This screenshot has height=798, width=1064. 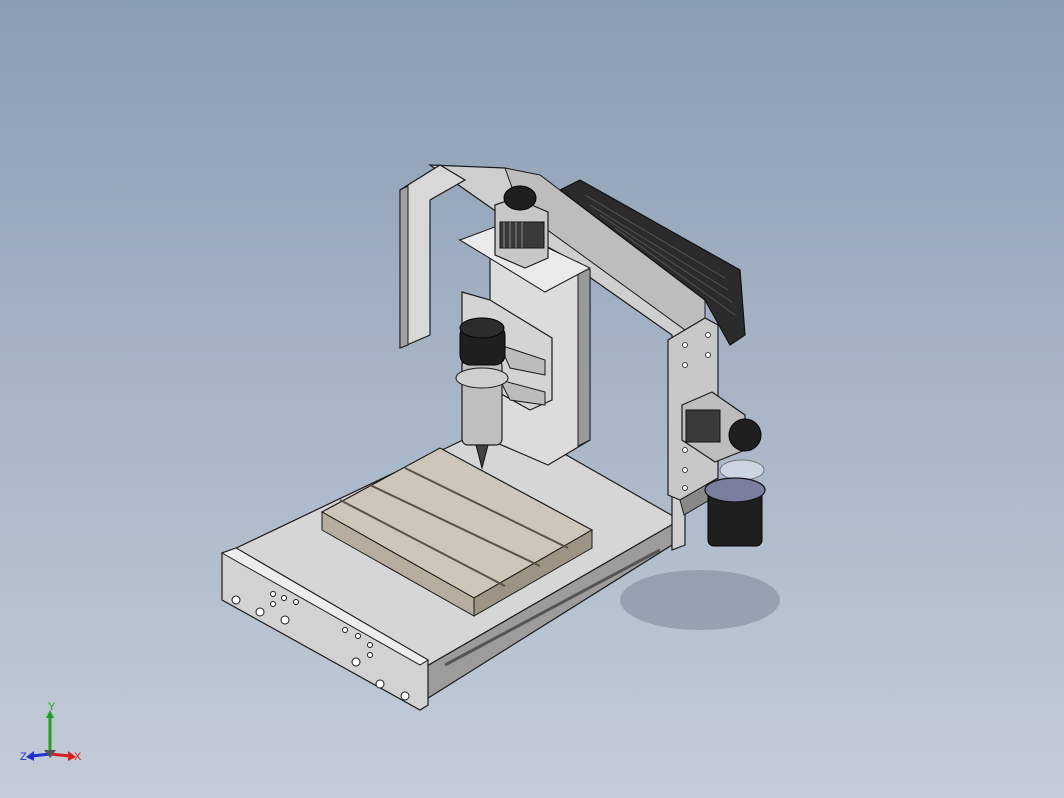 I want to click on dust-cup-rim, so click(x=735, y=490).